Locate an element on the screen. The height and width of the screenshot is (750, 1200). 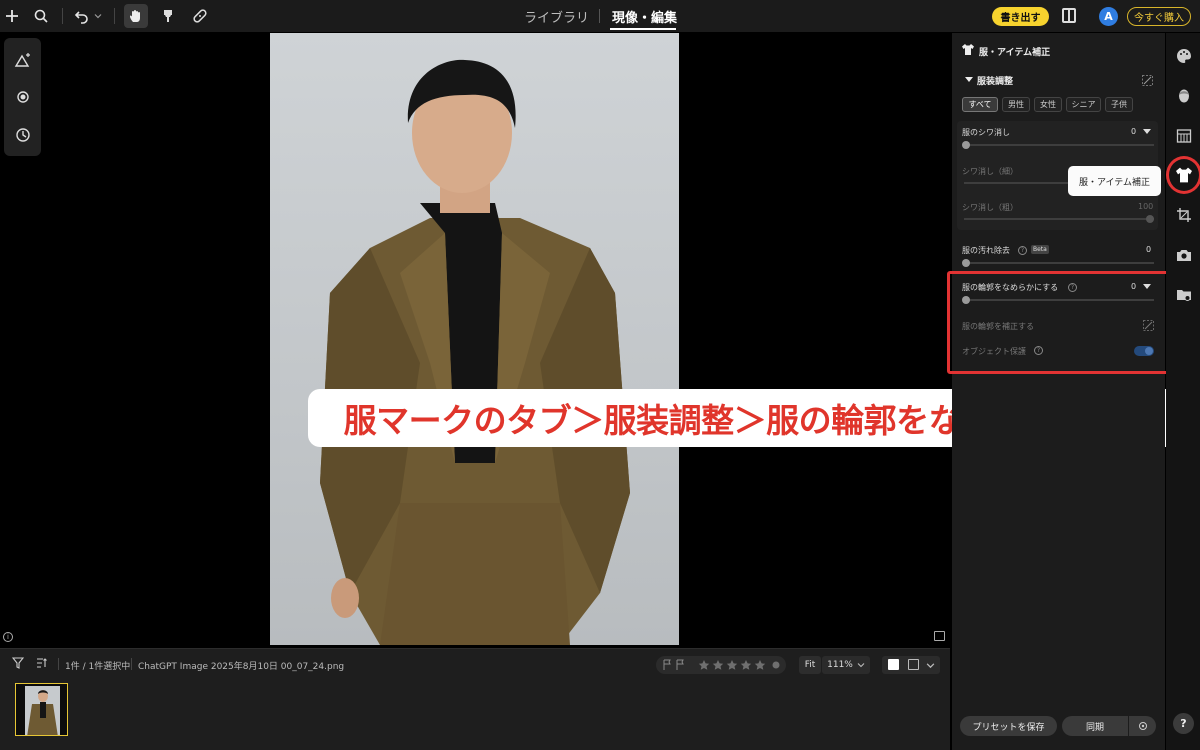
single-view-icon is located at coordinates (893, 664).